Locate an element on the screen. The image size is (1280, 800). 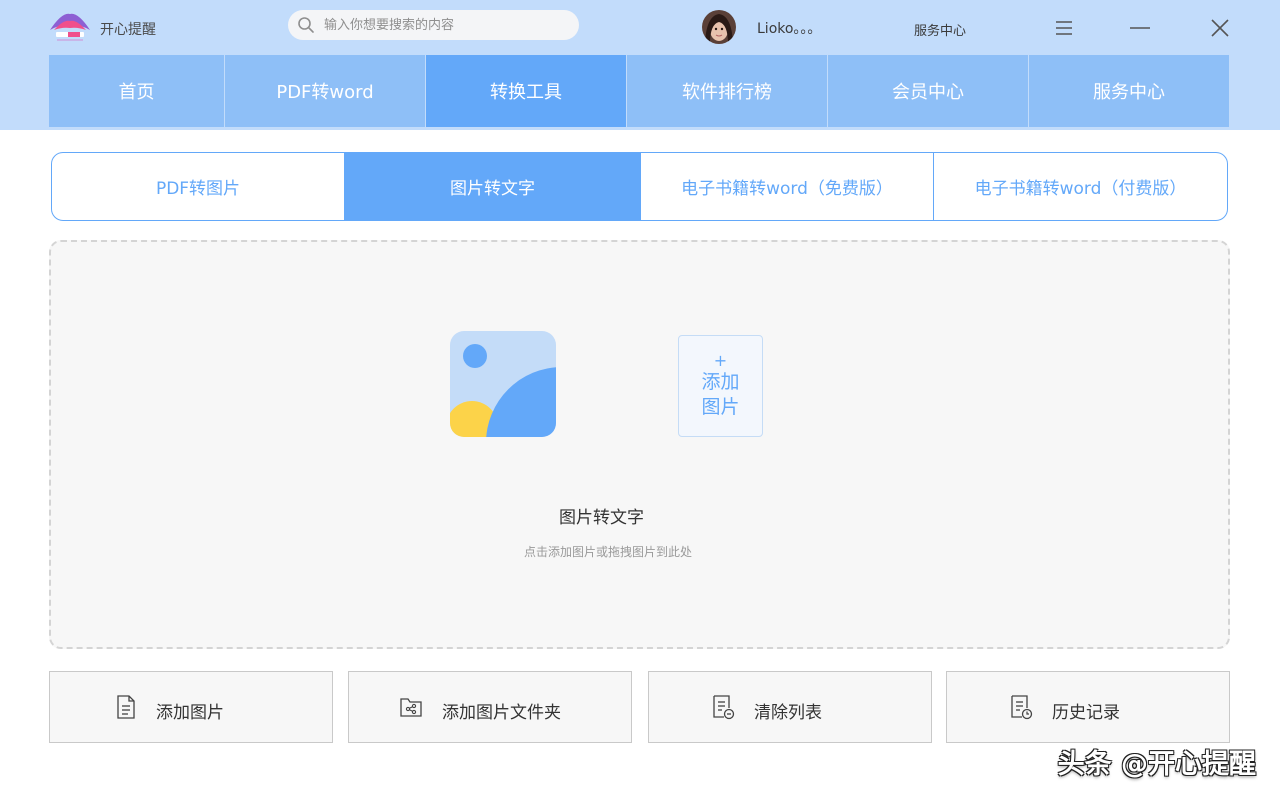
search-input is located at coordinates (446, 25).